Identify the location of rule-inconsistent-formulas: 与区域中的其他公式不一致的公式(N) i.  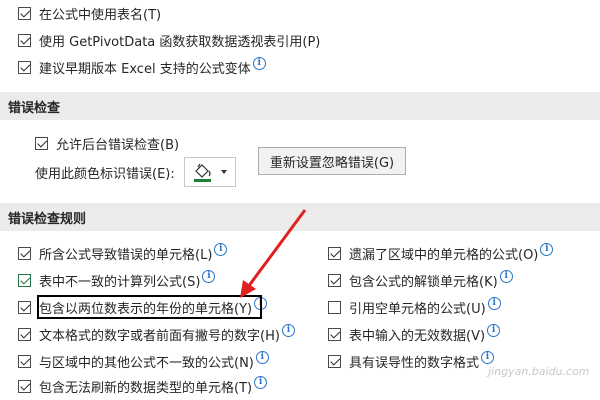
(143, 360).